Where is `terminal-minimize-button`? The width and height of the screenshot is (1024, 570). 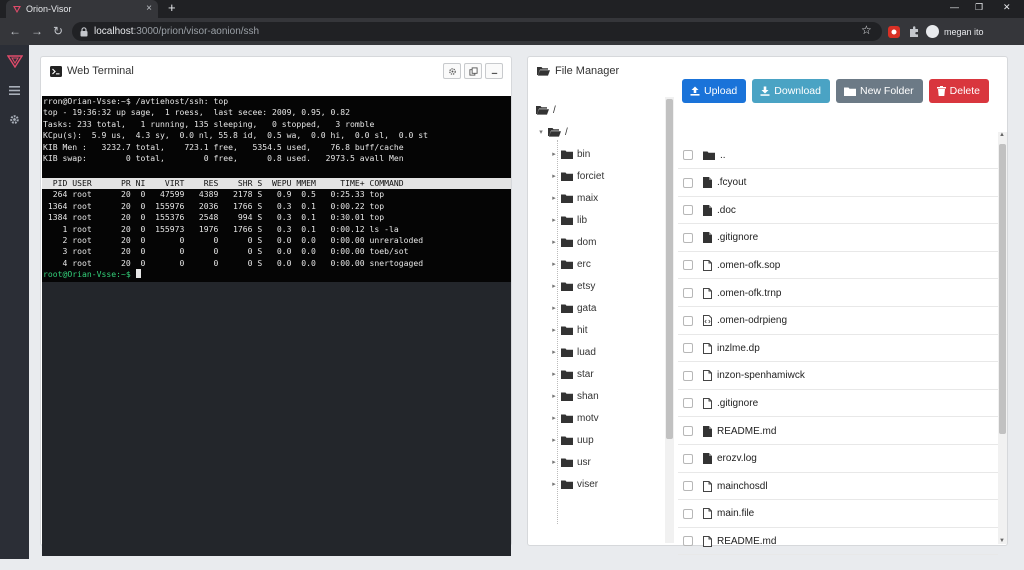 terminal-minimize-button is located at coordinates (494, 71).